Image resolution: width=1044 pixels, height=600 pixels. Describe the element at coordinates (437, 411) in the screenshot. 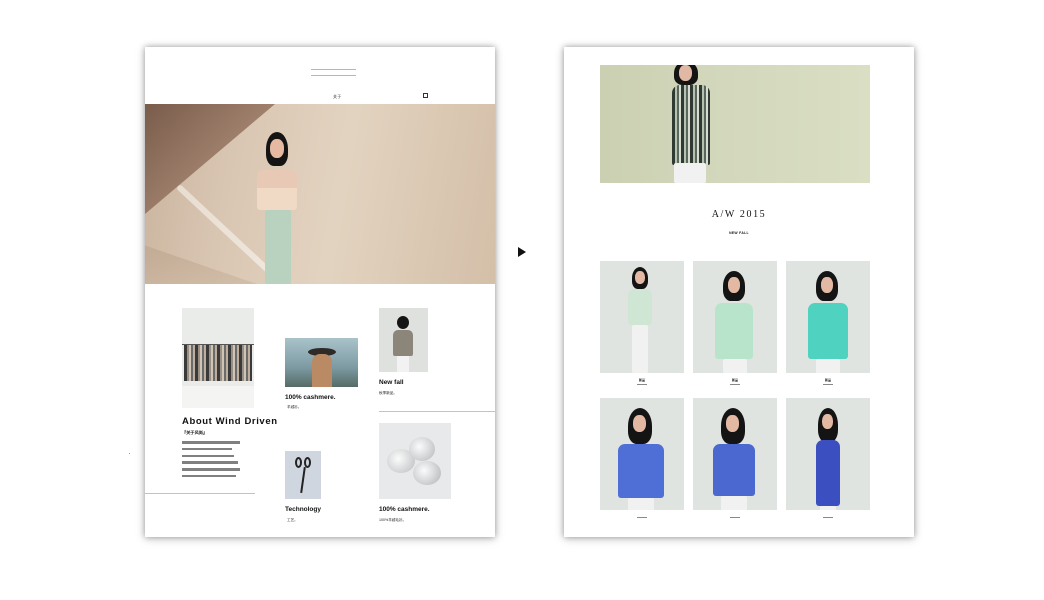

I see `divider-right` at that location.